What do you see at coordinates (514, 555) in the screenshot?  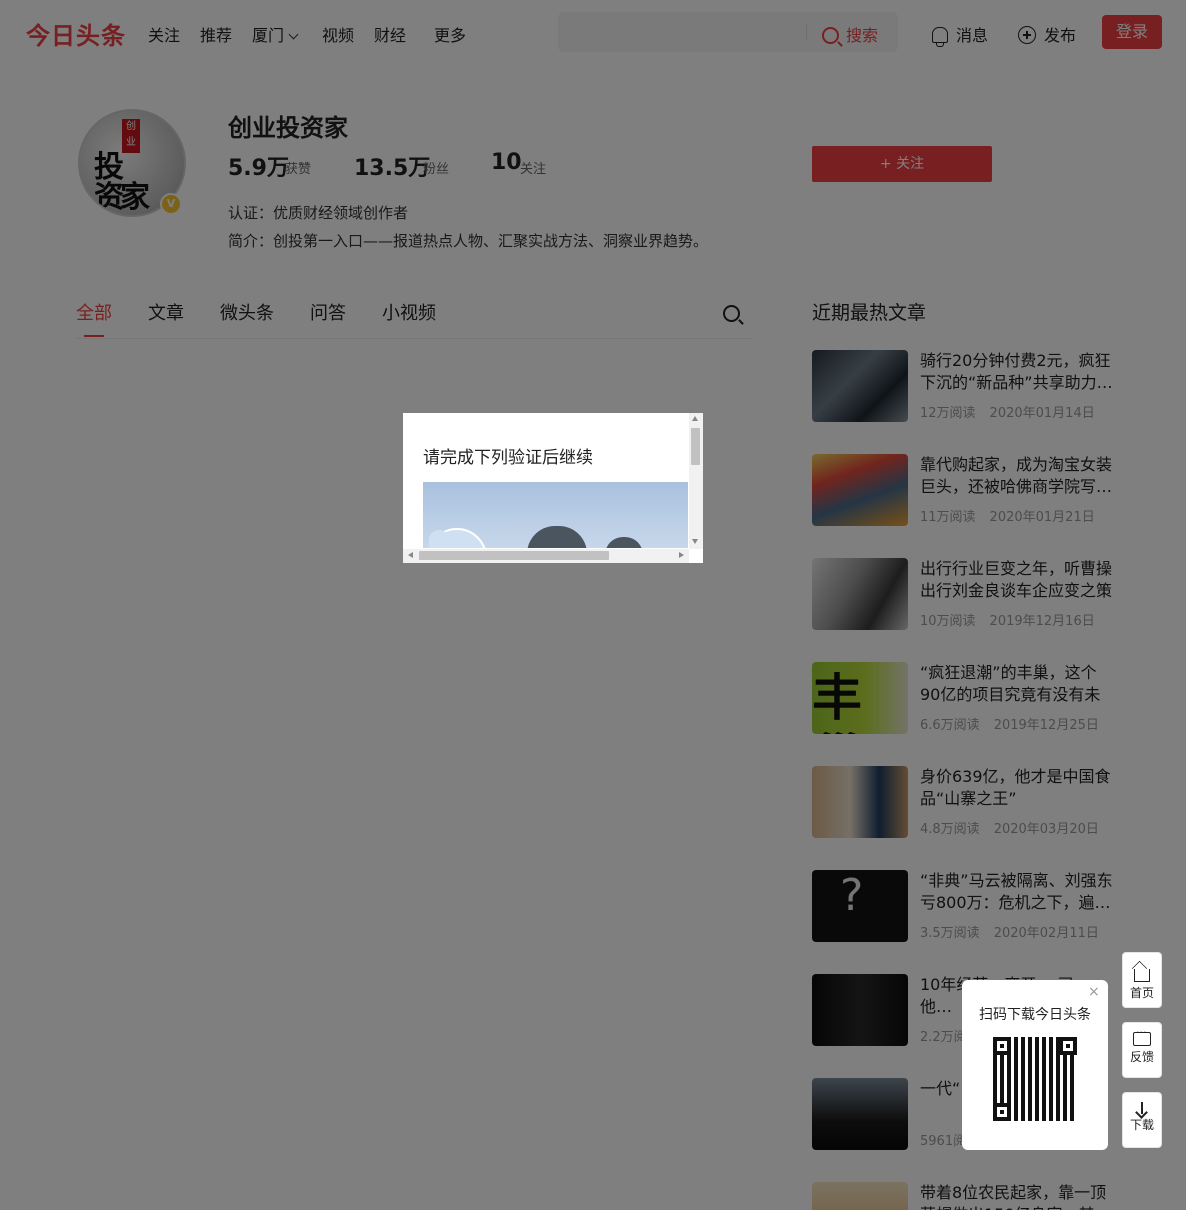 I see `horizontal-scrollbar-thumb` at bounding box center [514, 555].